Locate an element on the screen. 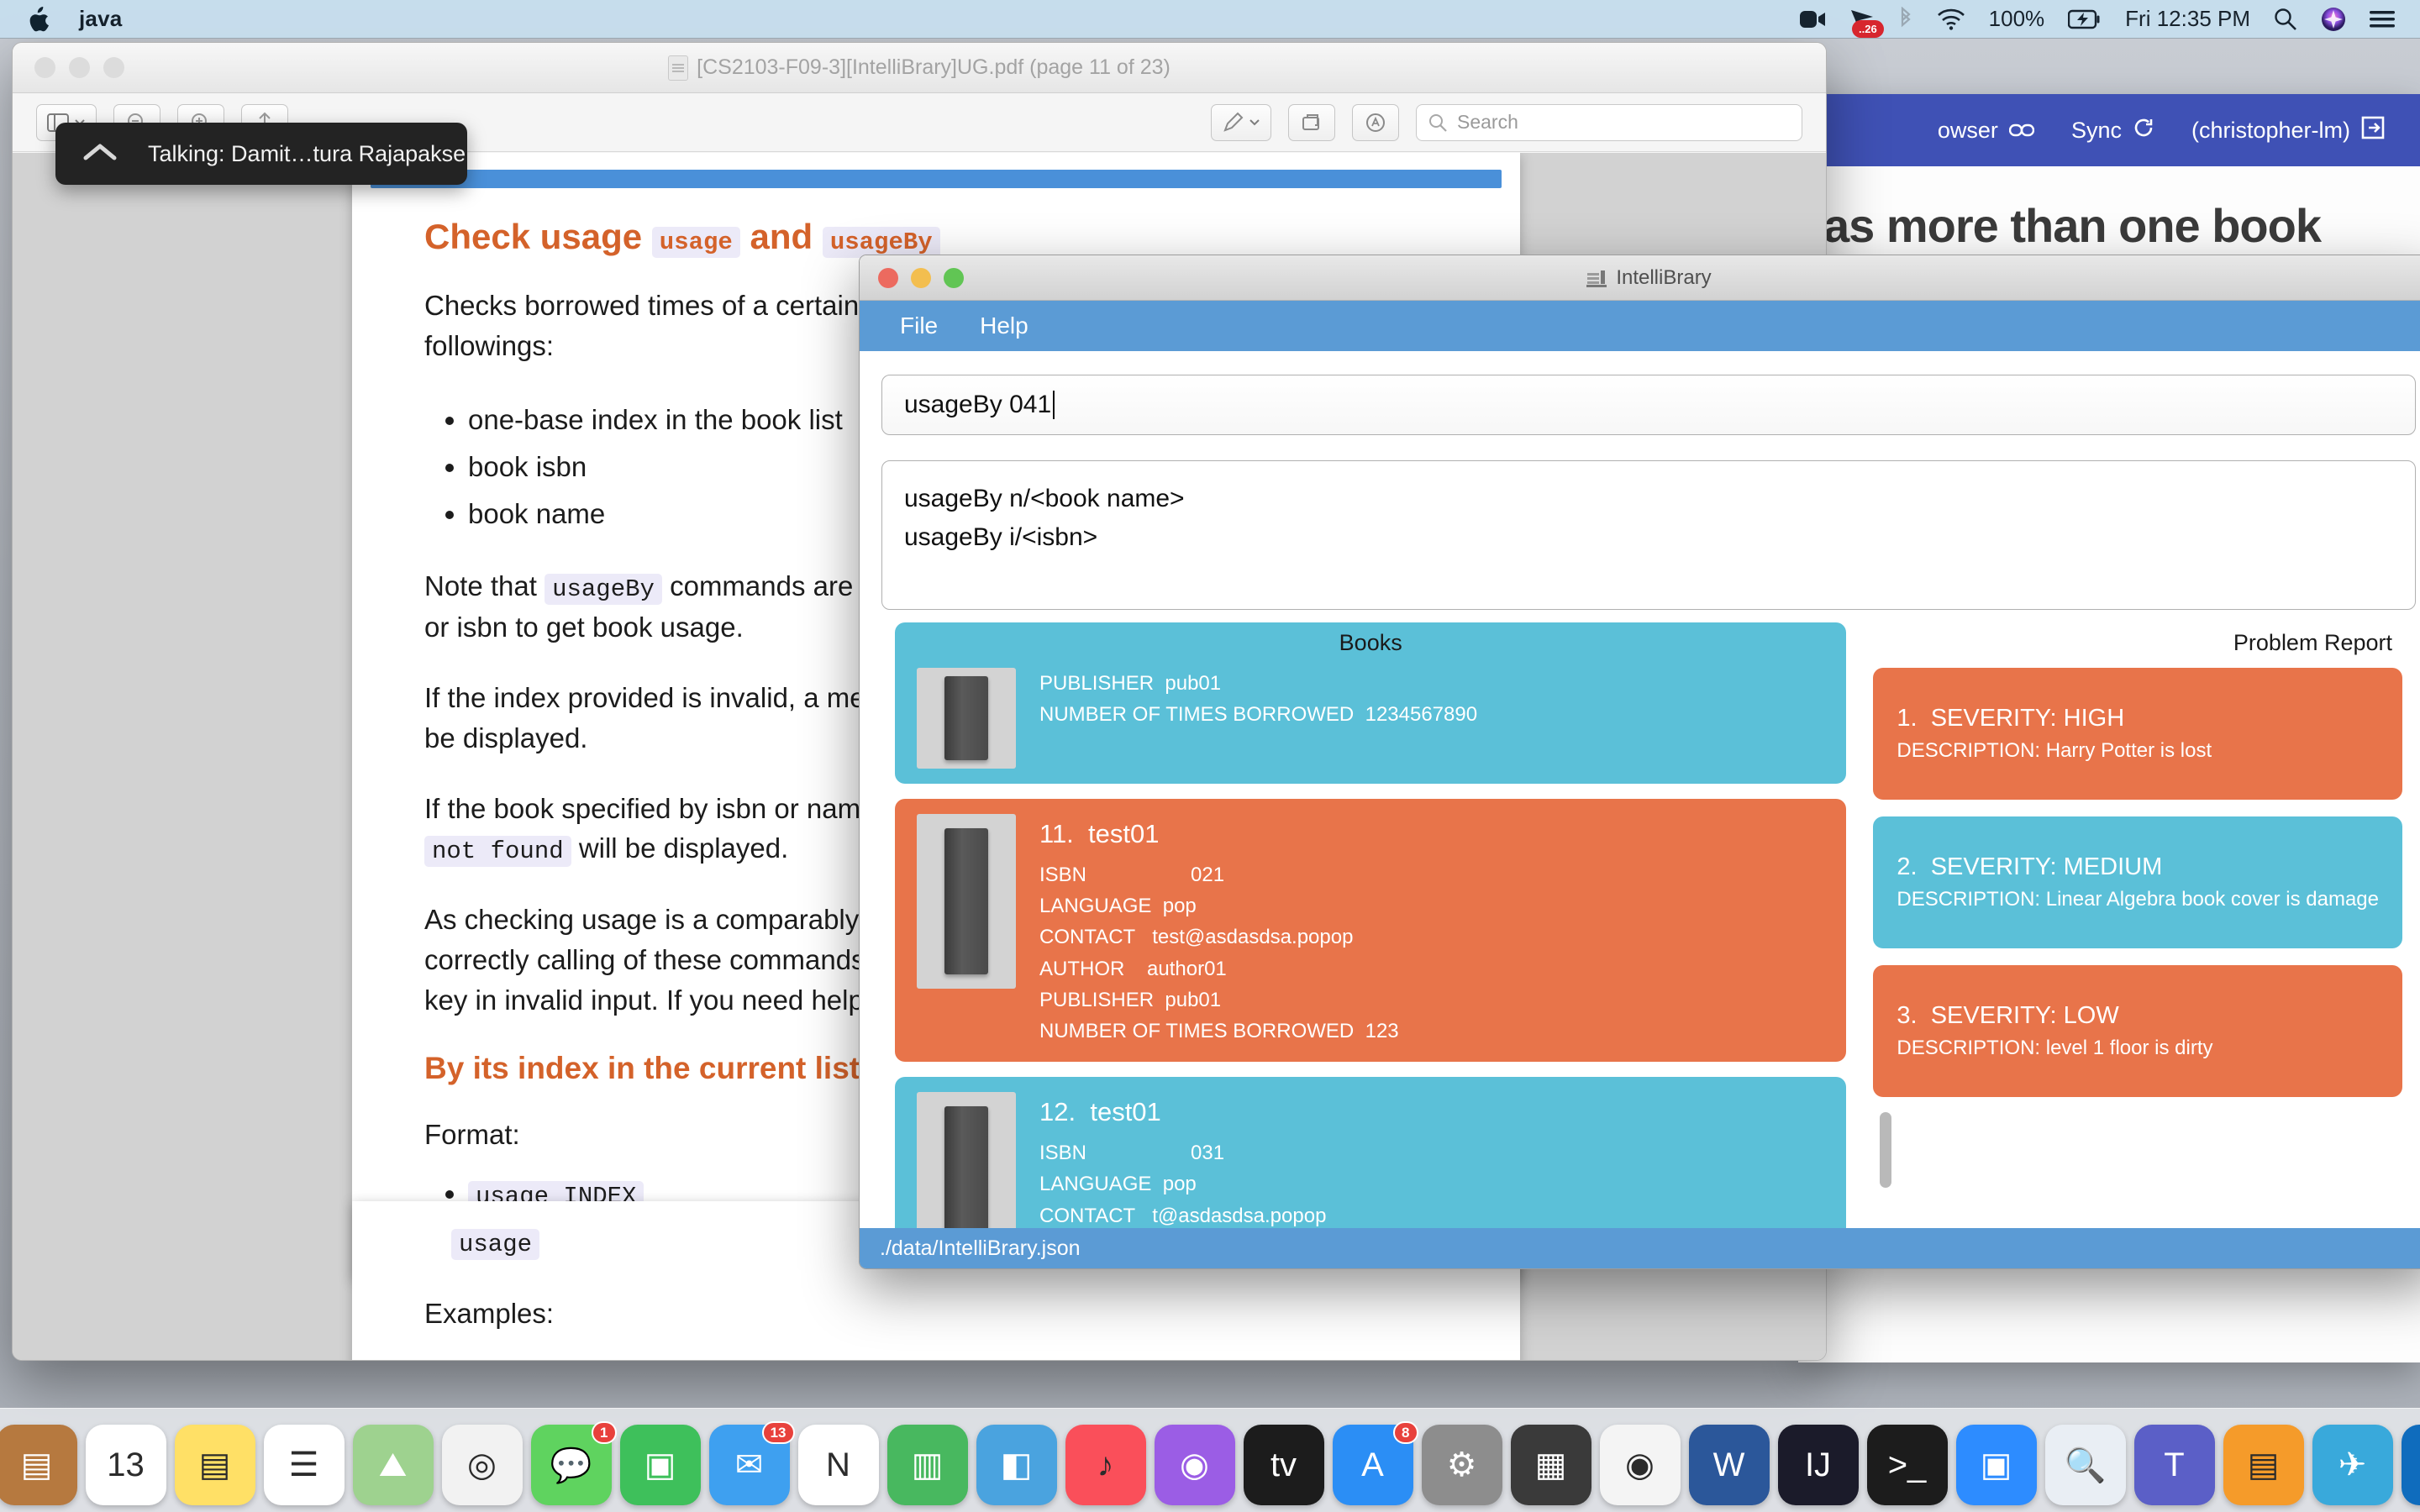  dock-item-music: ♪ is located at coordinates (1105, 1465).